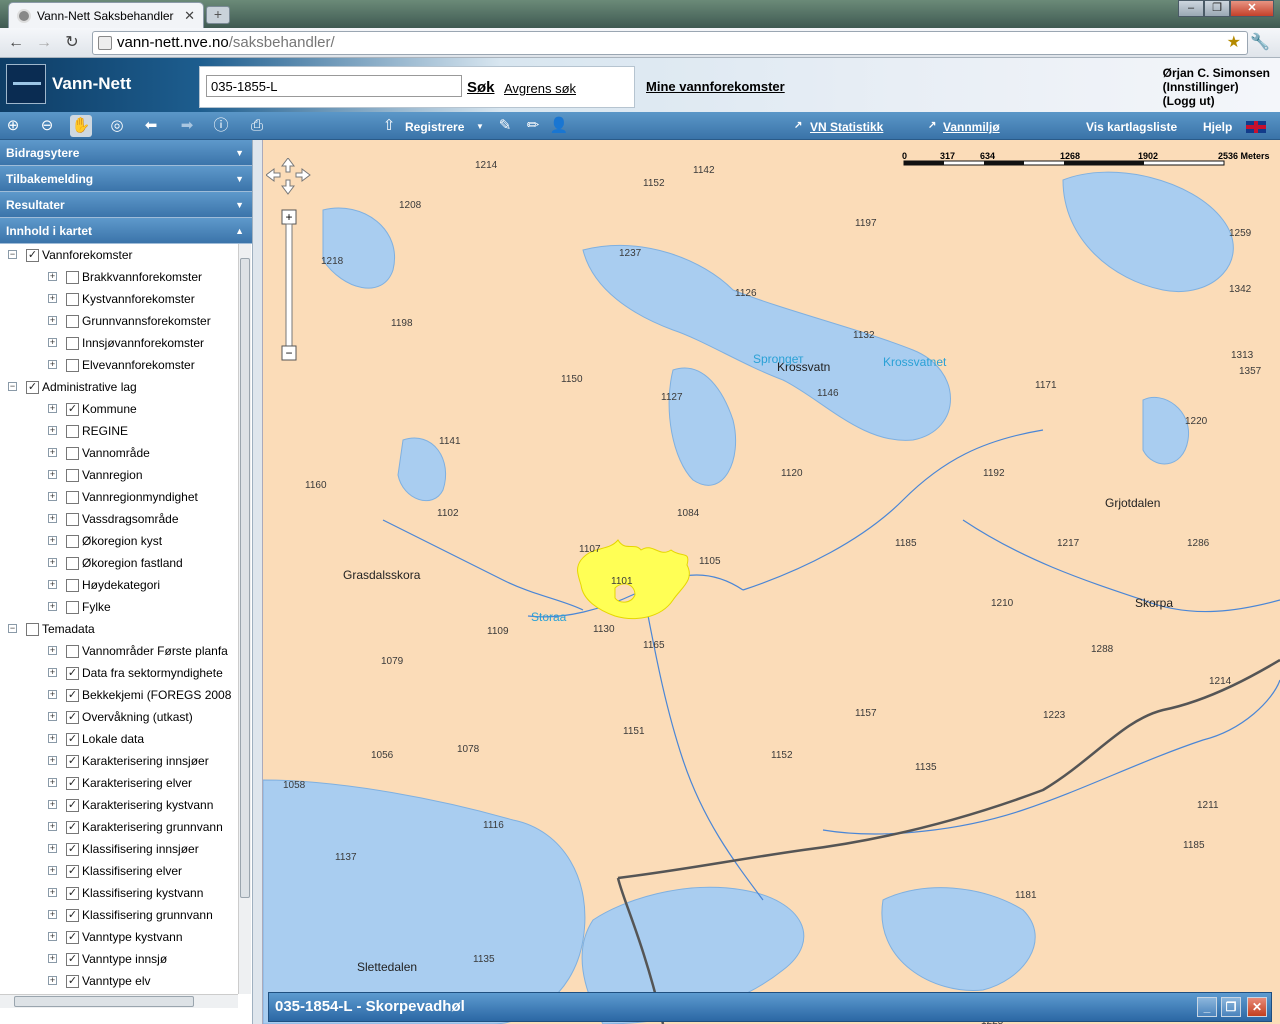 The width and height of the screenshot is (1280, 1024). I want to click on tree-row: + ✓ Vanntype elv, so click(119, 981).